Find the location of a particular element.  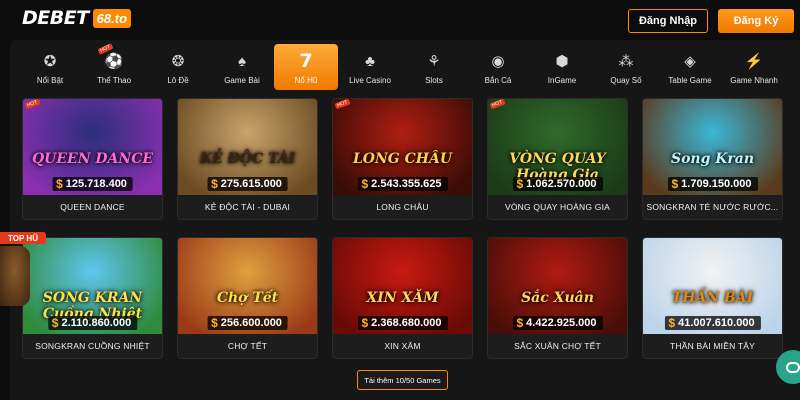

game-name: KẺ ĐỘC TÀI - DUBAI is located at coordinates (247, 207).